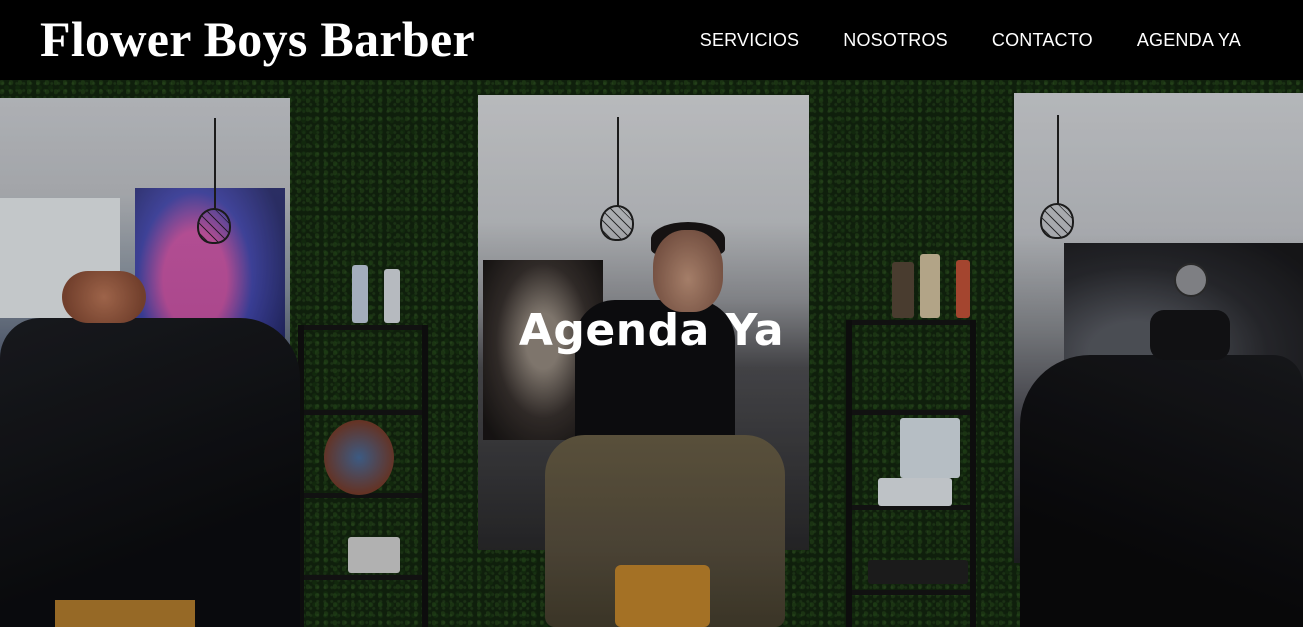 The image size is (1303, 627). What do you see at coordinates (1042, 40) in the screenshot?
I see `nav-contacto: CONTACTO` at bounding box center [1042, 40].